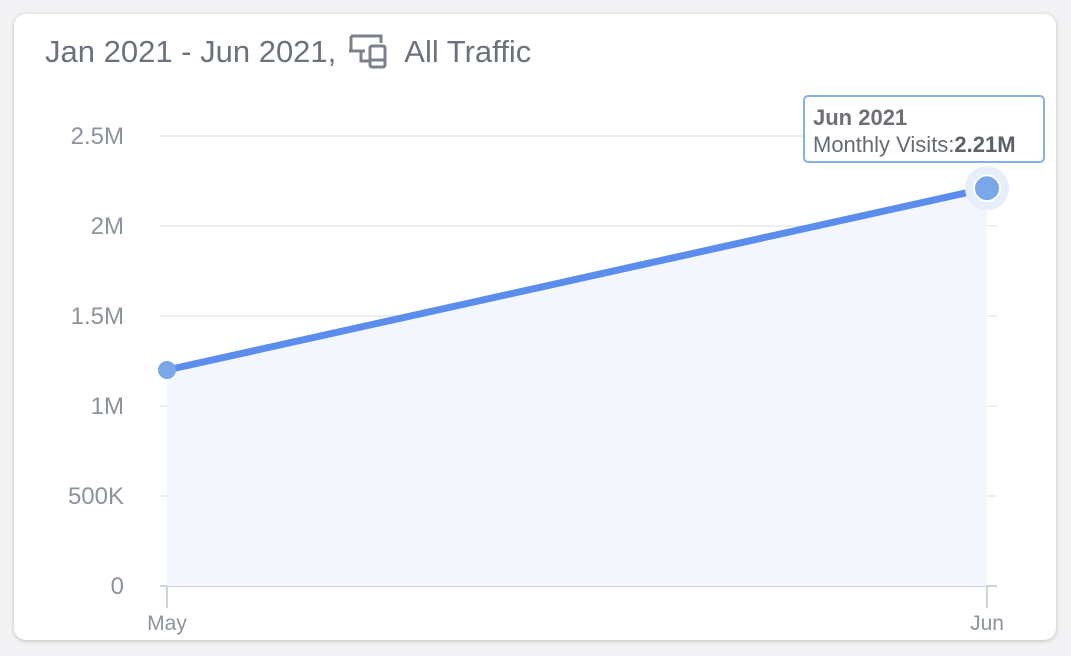  What do you see at coordinates (186, 51) in the screenshot?
I see `date-range-label: Jan 2021 - Jun 2021` at bounding box center [186, 51].